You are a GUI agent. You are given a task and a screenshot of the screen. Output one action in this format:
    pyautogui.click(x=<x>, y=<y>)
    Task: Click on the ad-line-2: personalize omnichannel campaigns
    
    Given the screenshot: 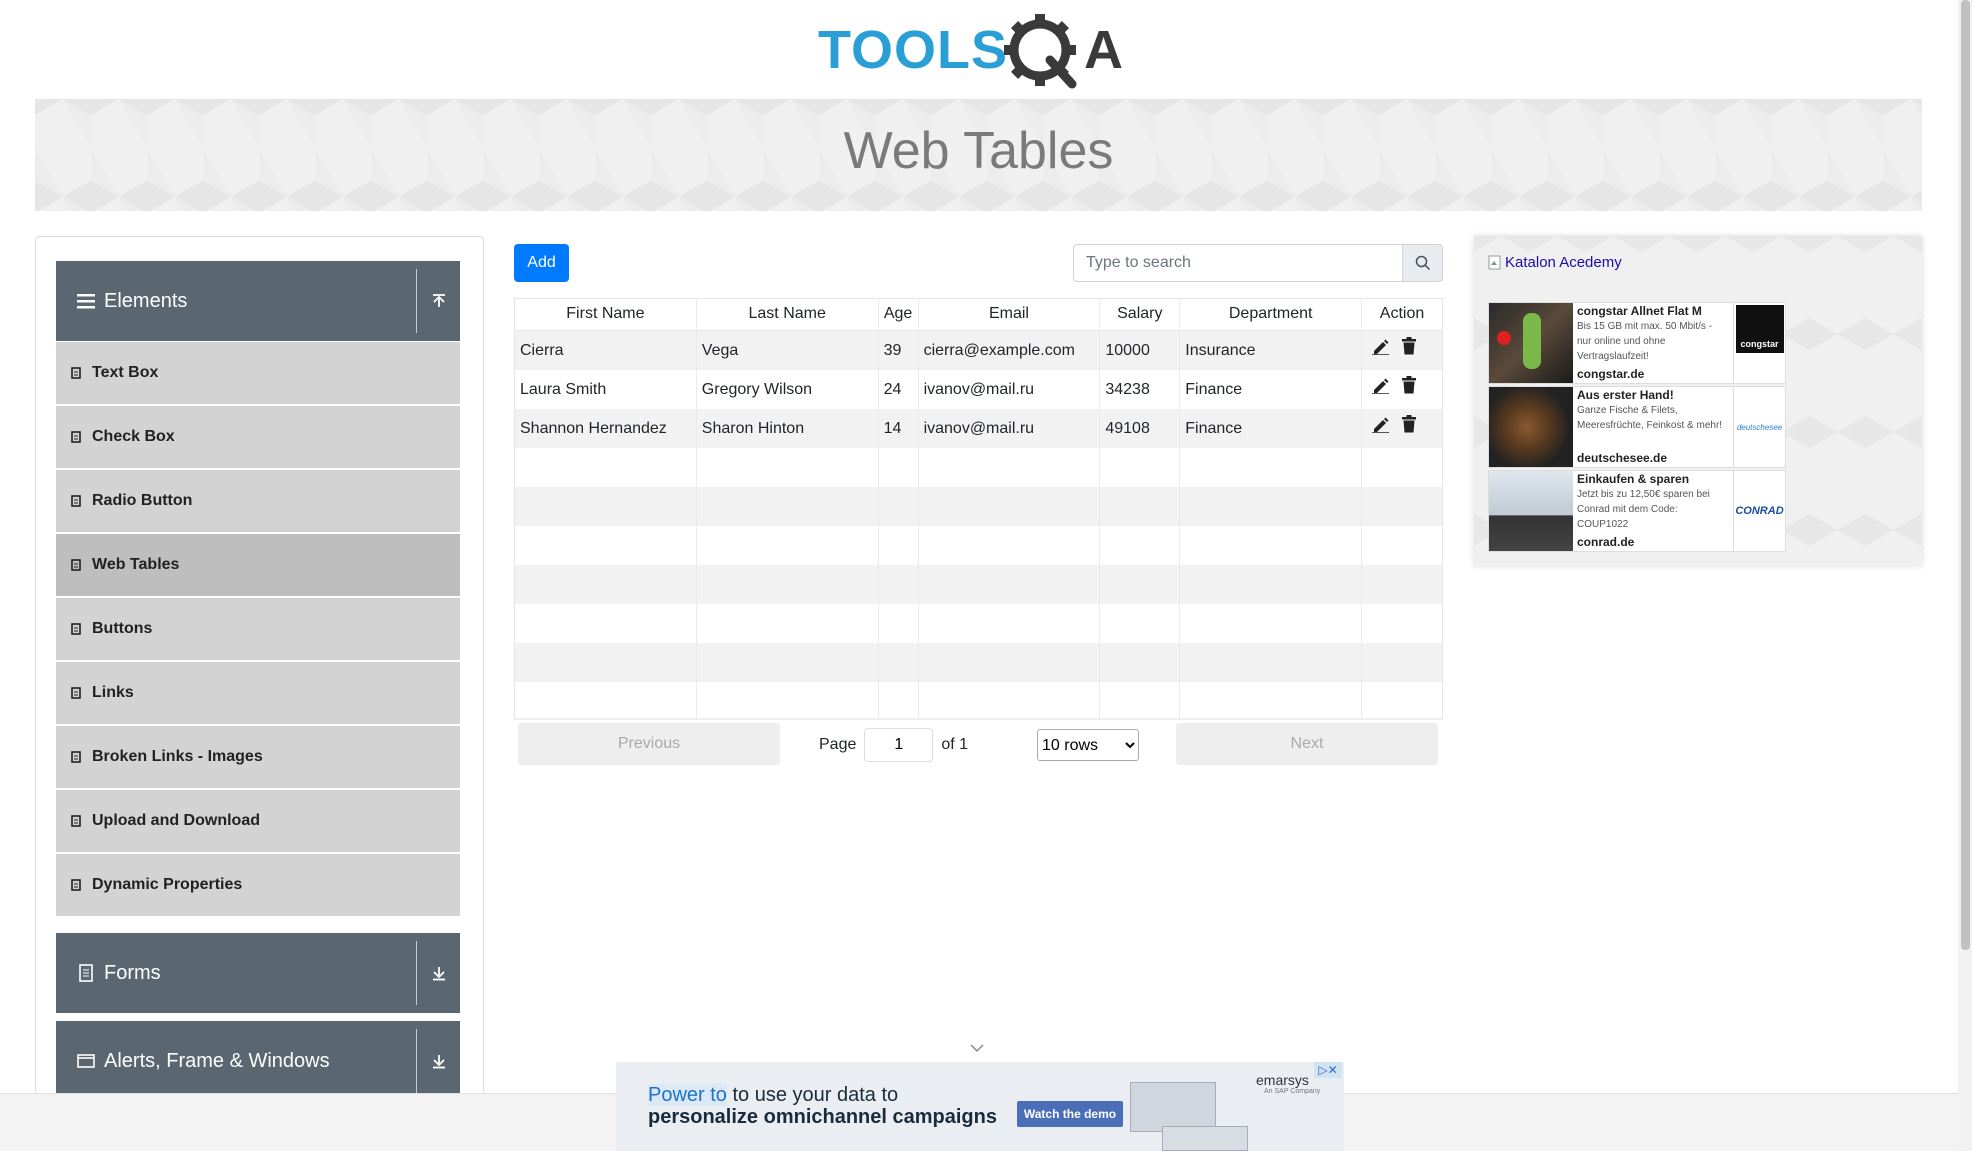 What is the action you would take?
    pyautogui.click(x=822, y=1117)
    